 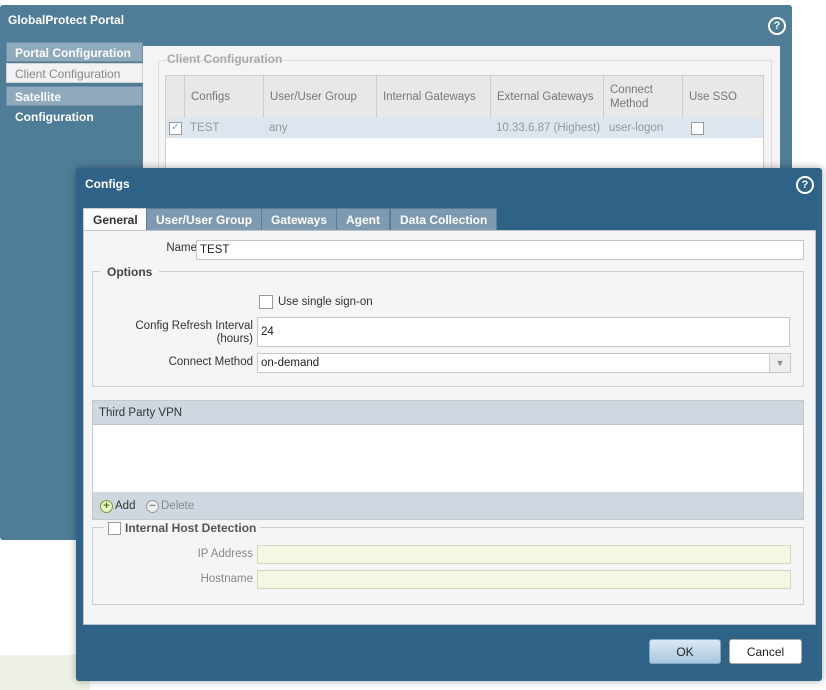 I want to click on ip-address-label: IP Address, so click(x=225, y=554).